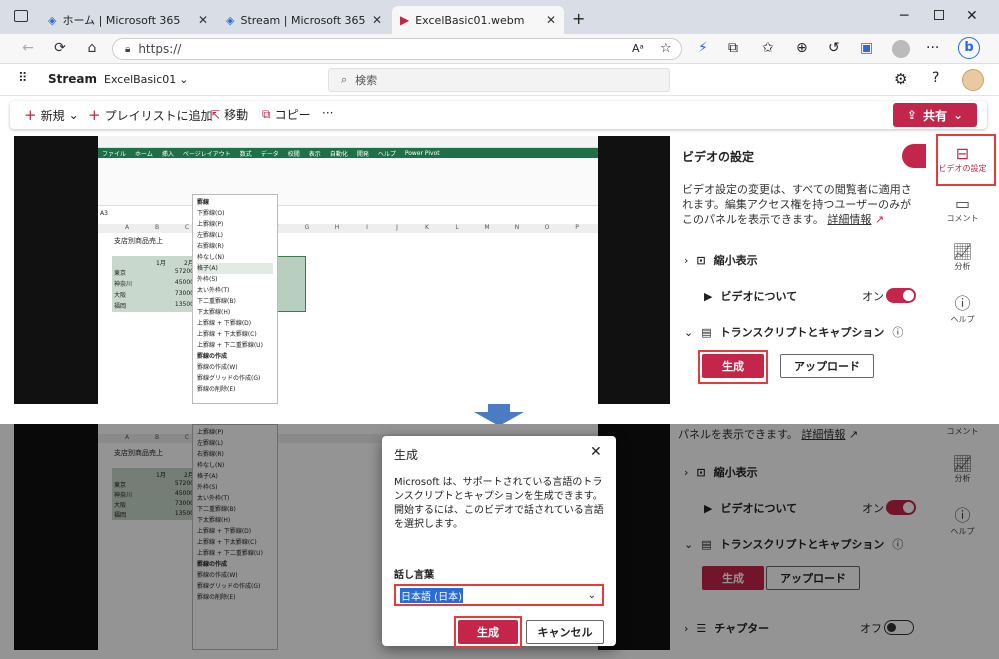 The height and width of the screenshot is (659, 999). Describe the element at coordinates (911, 115) in the screenshot. I see `share-icon: ⇪` at that location.